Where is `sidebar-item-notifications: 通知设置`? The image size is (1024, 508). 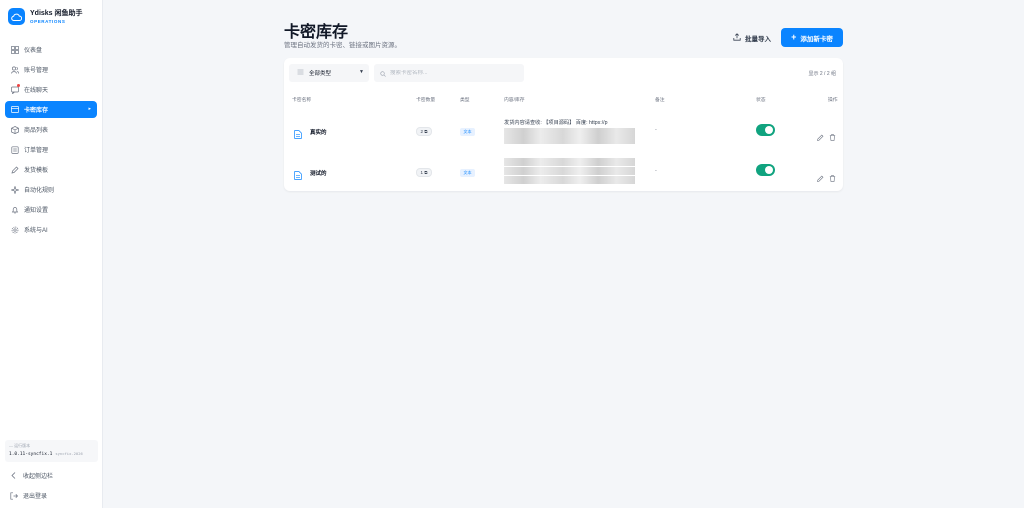
sidebar-item-notifications: 通知设置 is located at coordinates (51, 209).